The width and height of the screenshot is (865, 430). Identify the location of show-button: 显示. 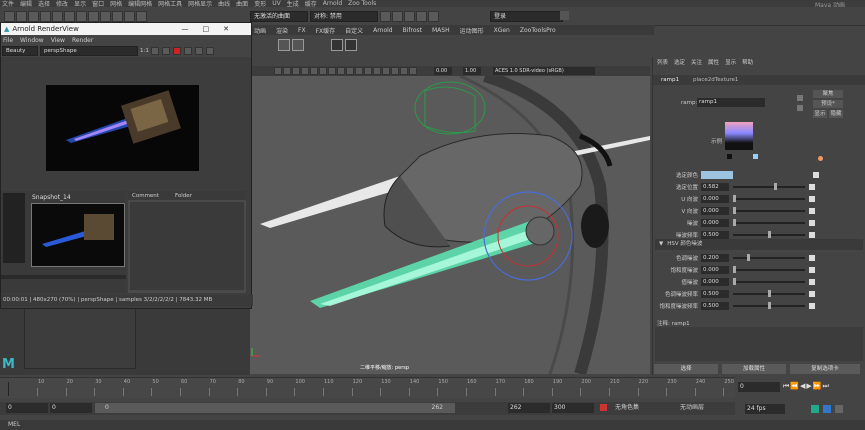
(820, 114).